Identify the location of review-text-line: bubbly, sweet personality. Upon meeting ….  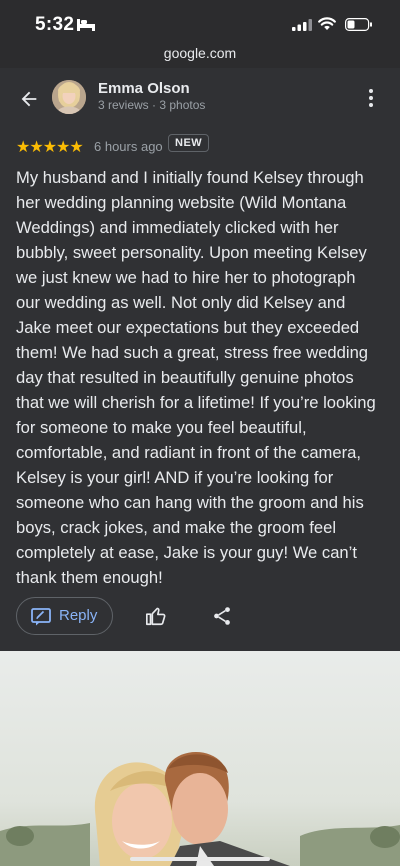
(191, 252).